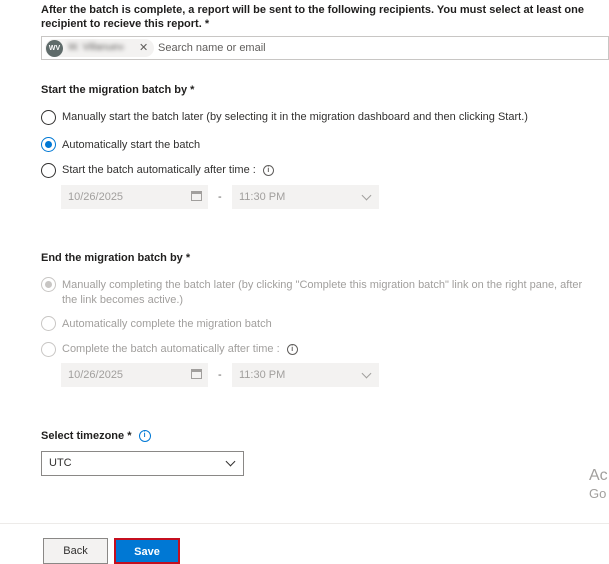 Image resolution: width=609 pixels, height=564 pixels. I want to click on start-after-time-radio, so click(48, 170).